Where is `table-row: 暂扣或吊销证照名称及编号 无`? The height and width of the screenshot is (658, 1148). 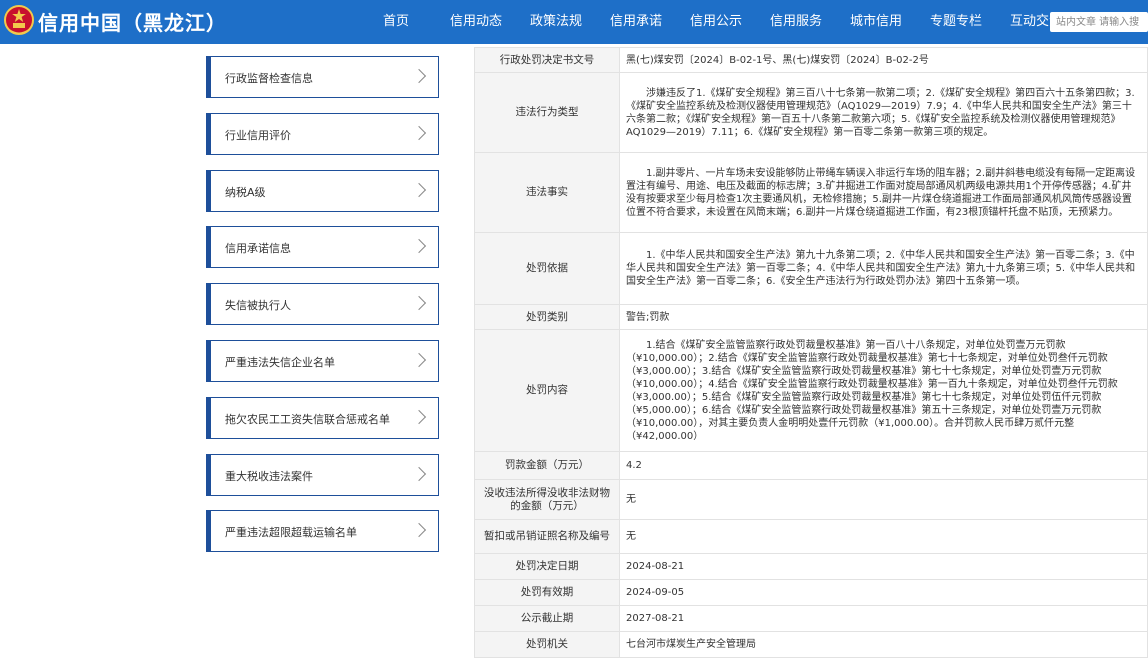 table-row: 暂扣或吊销证照名称及编号 无 is located at coordinates (811, 536).